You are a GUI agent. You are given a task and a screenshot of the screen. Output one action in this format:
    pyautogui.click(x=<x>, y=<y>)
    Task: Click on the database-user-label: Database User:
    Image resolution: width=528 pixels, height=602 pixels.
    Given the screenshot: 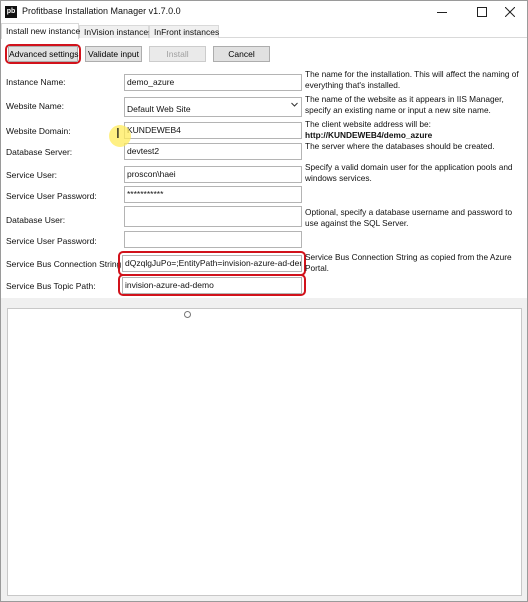 What is the action you would take?
    pyautogui.click(x=36, y=220)
    